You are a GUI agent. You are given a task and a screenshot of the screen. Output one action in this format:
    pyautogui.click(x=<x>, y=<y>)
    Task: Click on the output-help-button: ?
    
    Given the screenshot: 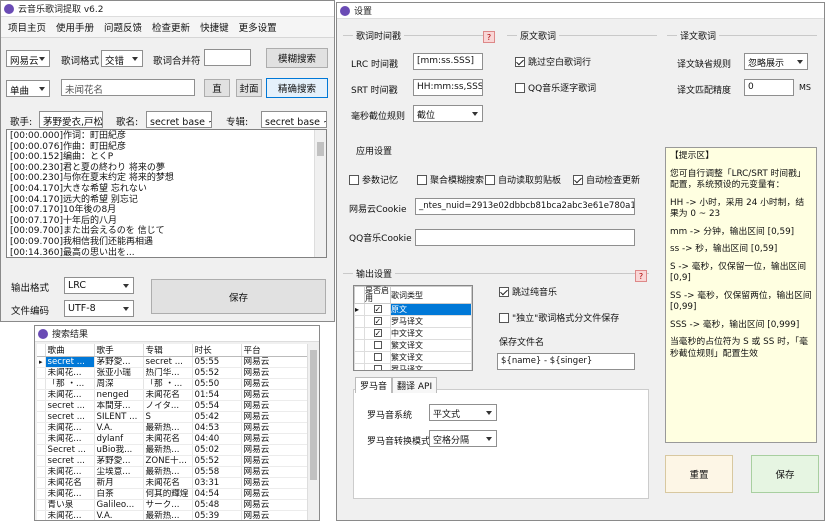 What is the action you would take?
    pyautogui.click(x=641, y=276)
    